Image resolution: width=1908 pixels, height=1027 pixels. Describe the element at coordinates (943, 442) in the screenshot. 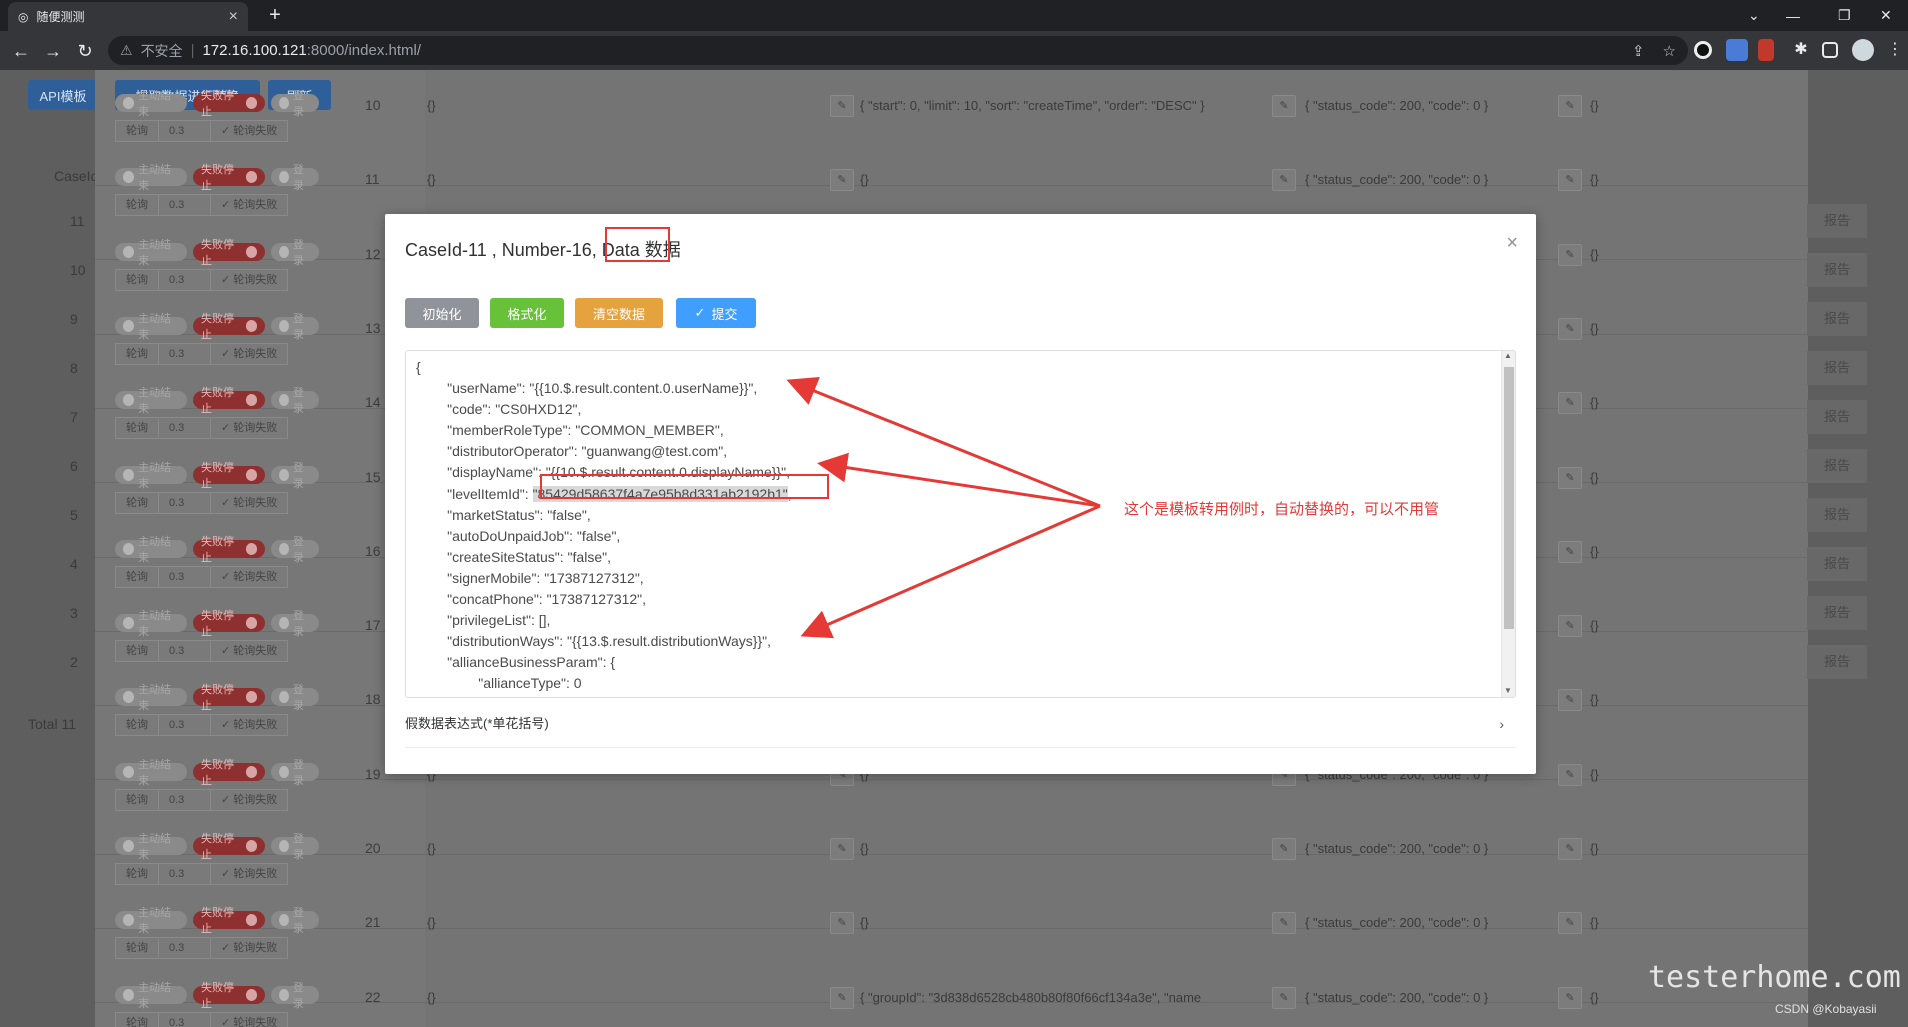

I see `arrow-username` at that location.